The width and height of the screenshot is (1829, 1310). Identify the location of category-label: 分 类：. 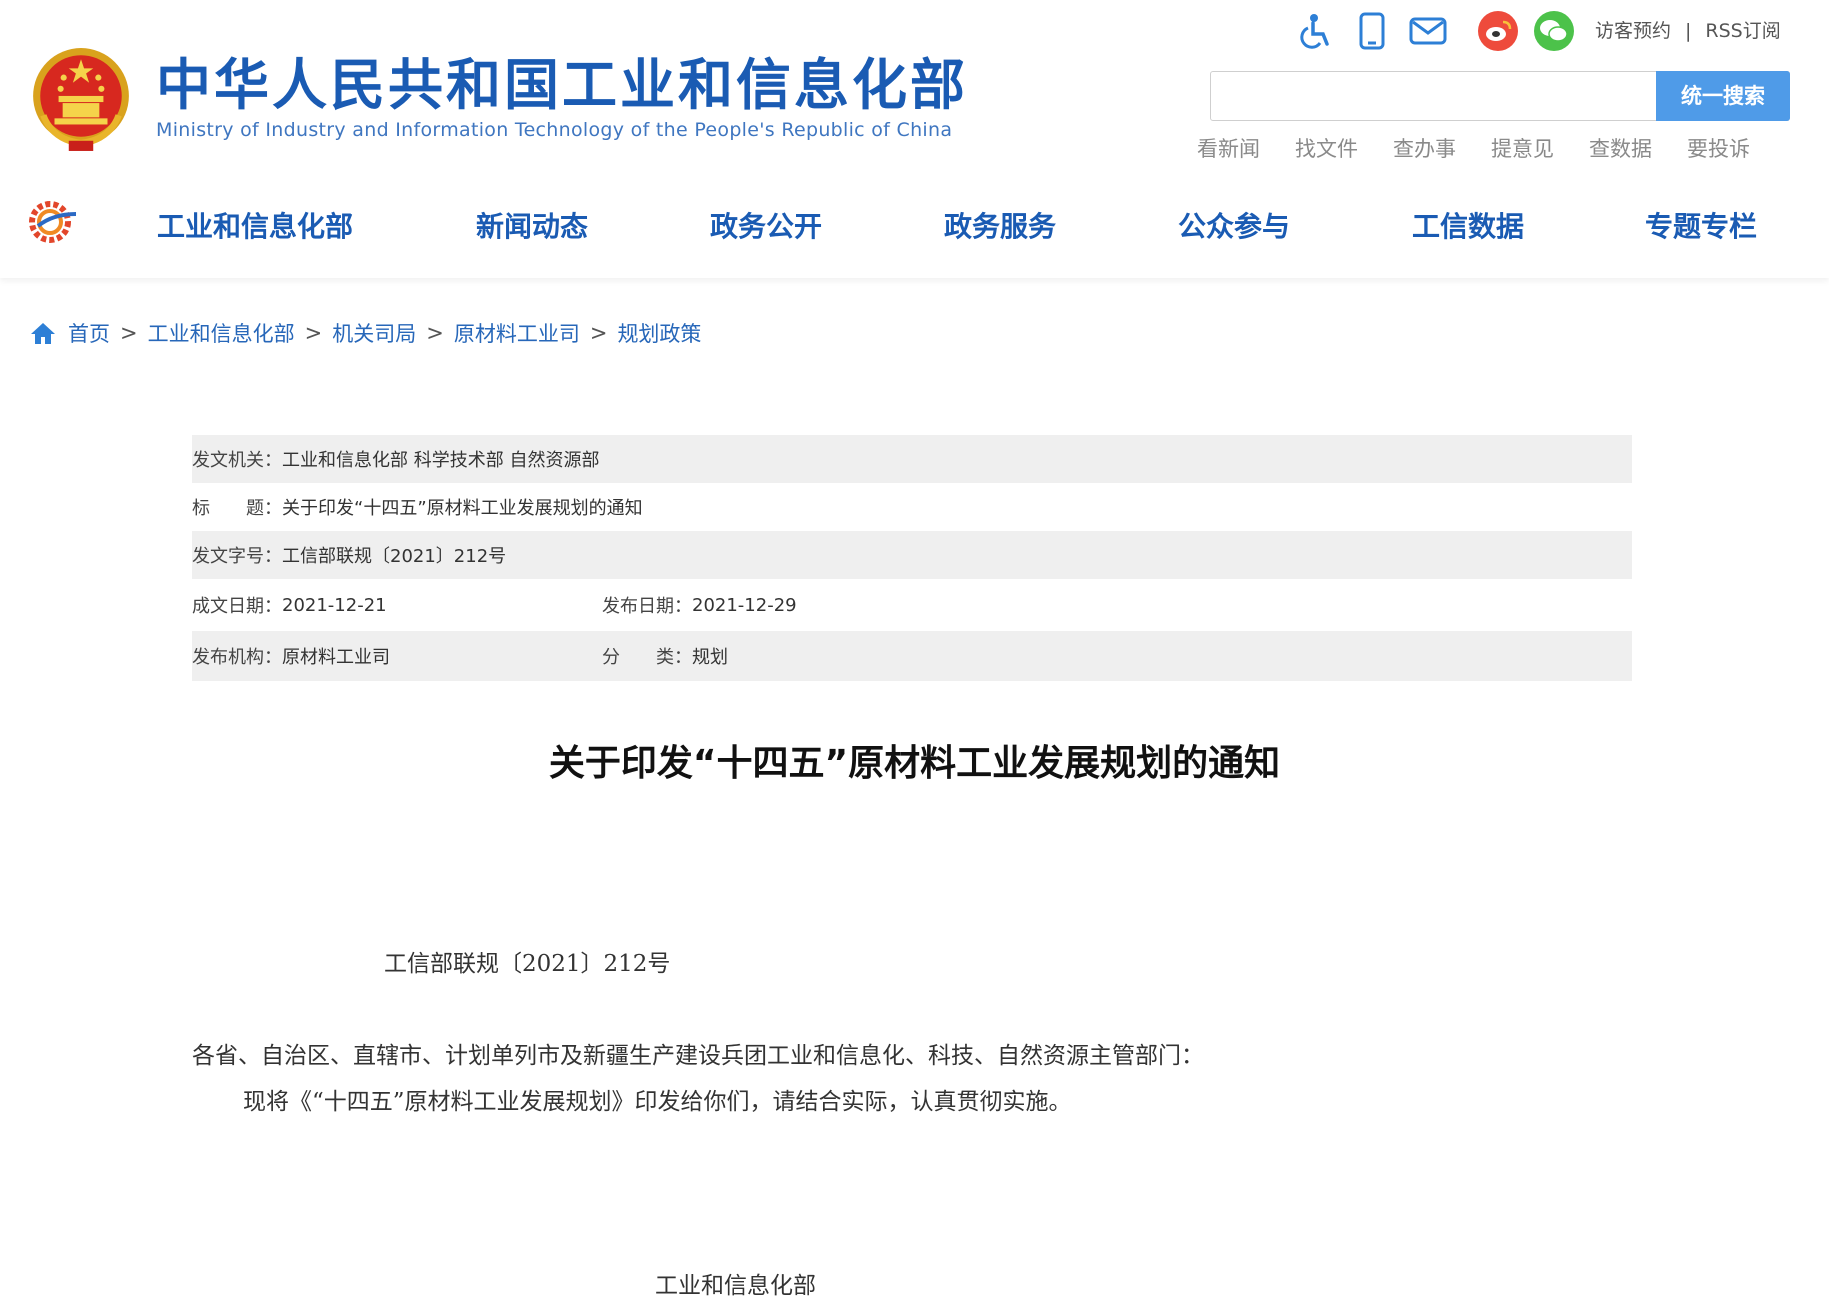
(647, 657).